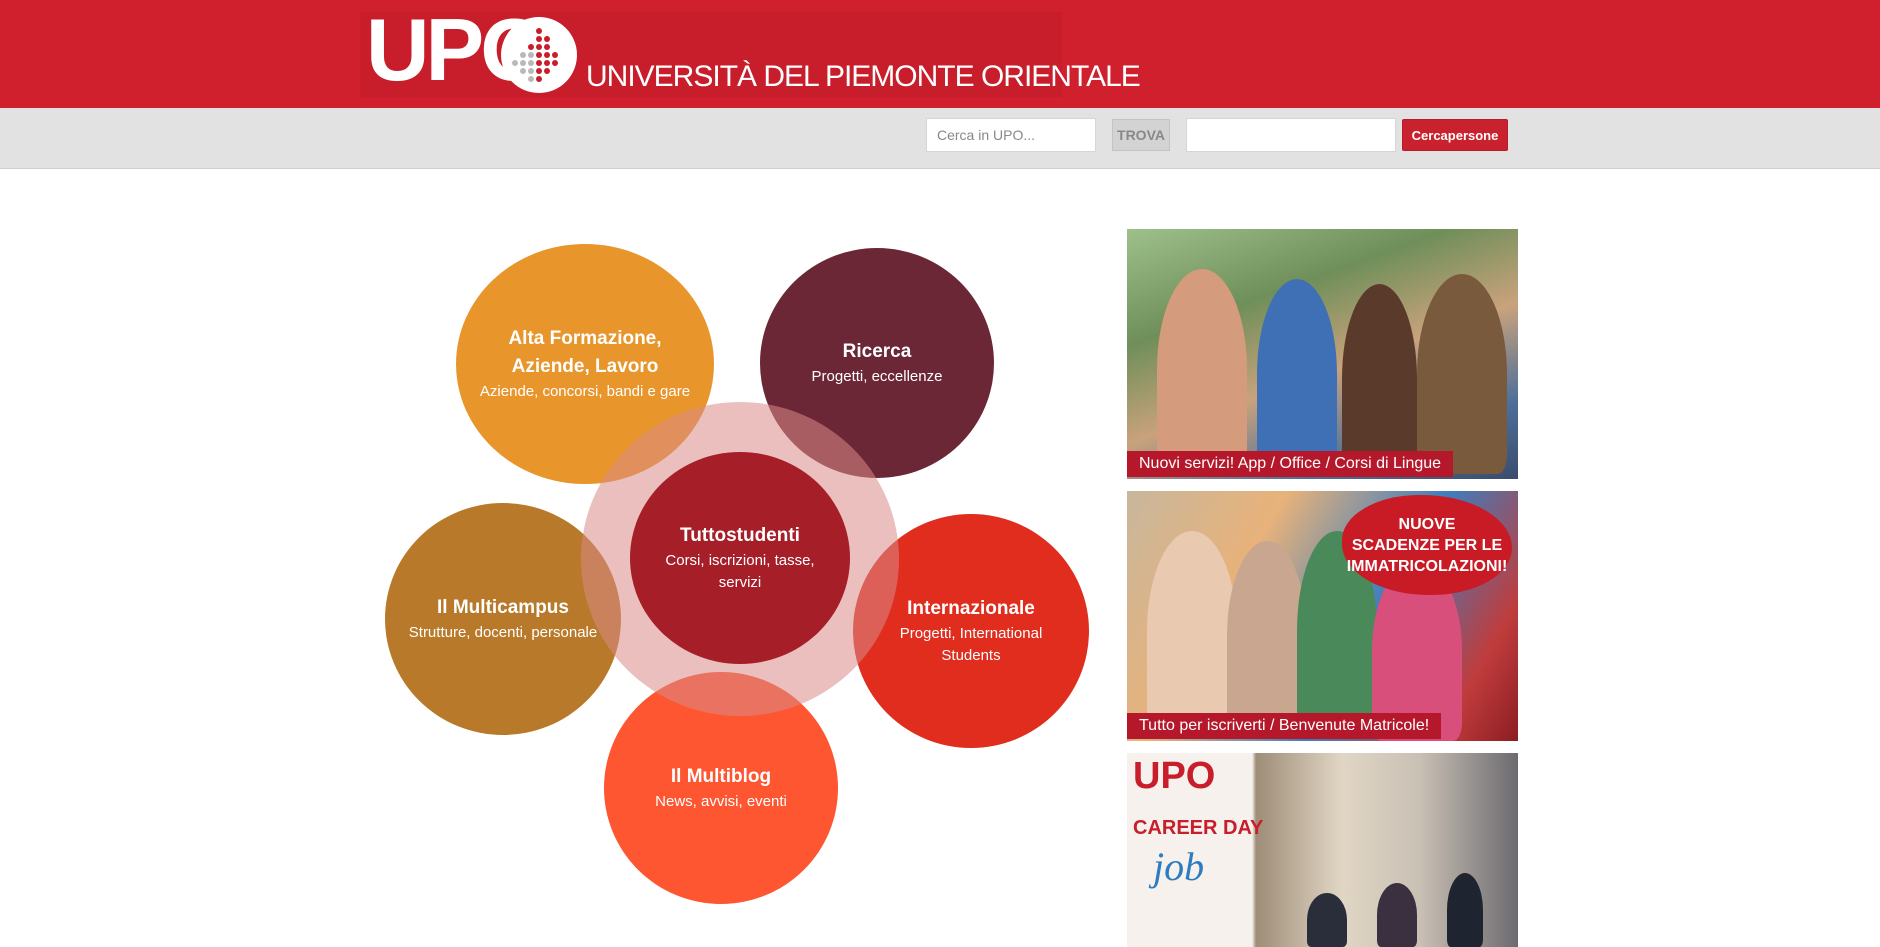  Describe the element at coordinates (1427, 566) in the screenshot. I see `burst-line: IMMATRICOLAZIONI!` at that location.